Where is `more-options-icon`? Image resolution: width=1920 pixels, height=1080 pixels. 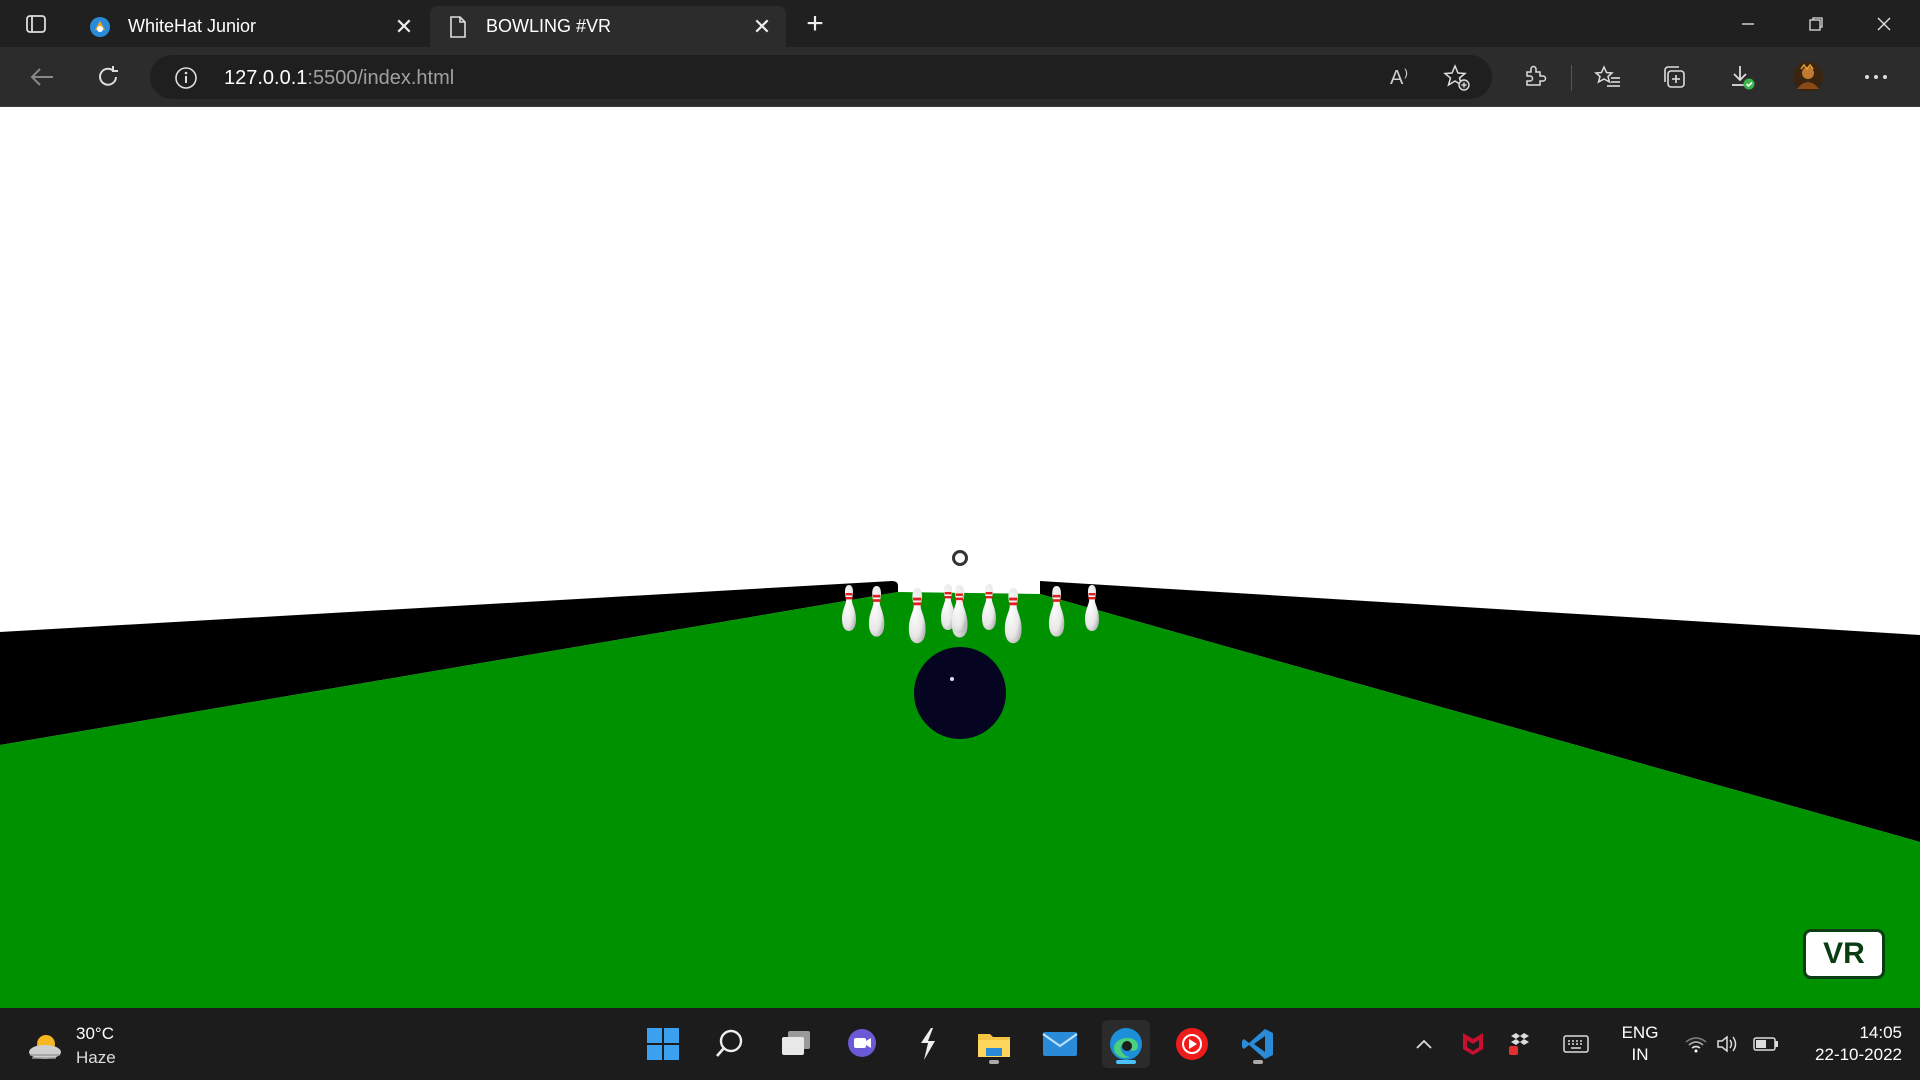 more-options-icon is located at coordinates (1876, 77).